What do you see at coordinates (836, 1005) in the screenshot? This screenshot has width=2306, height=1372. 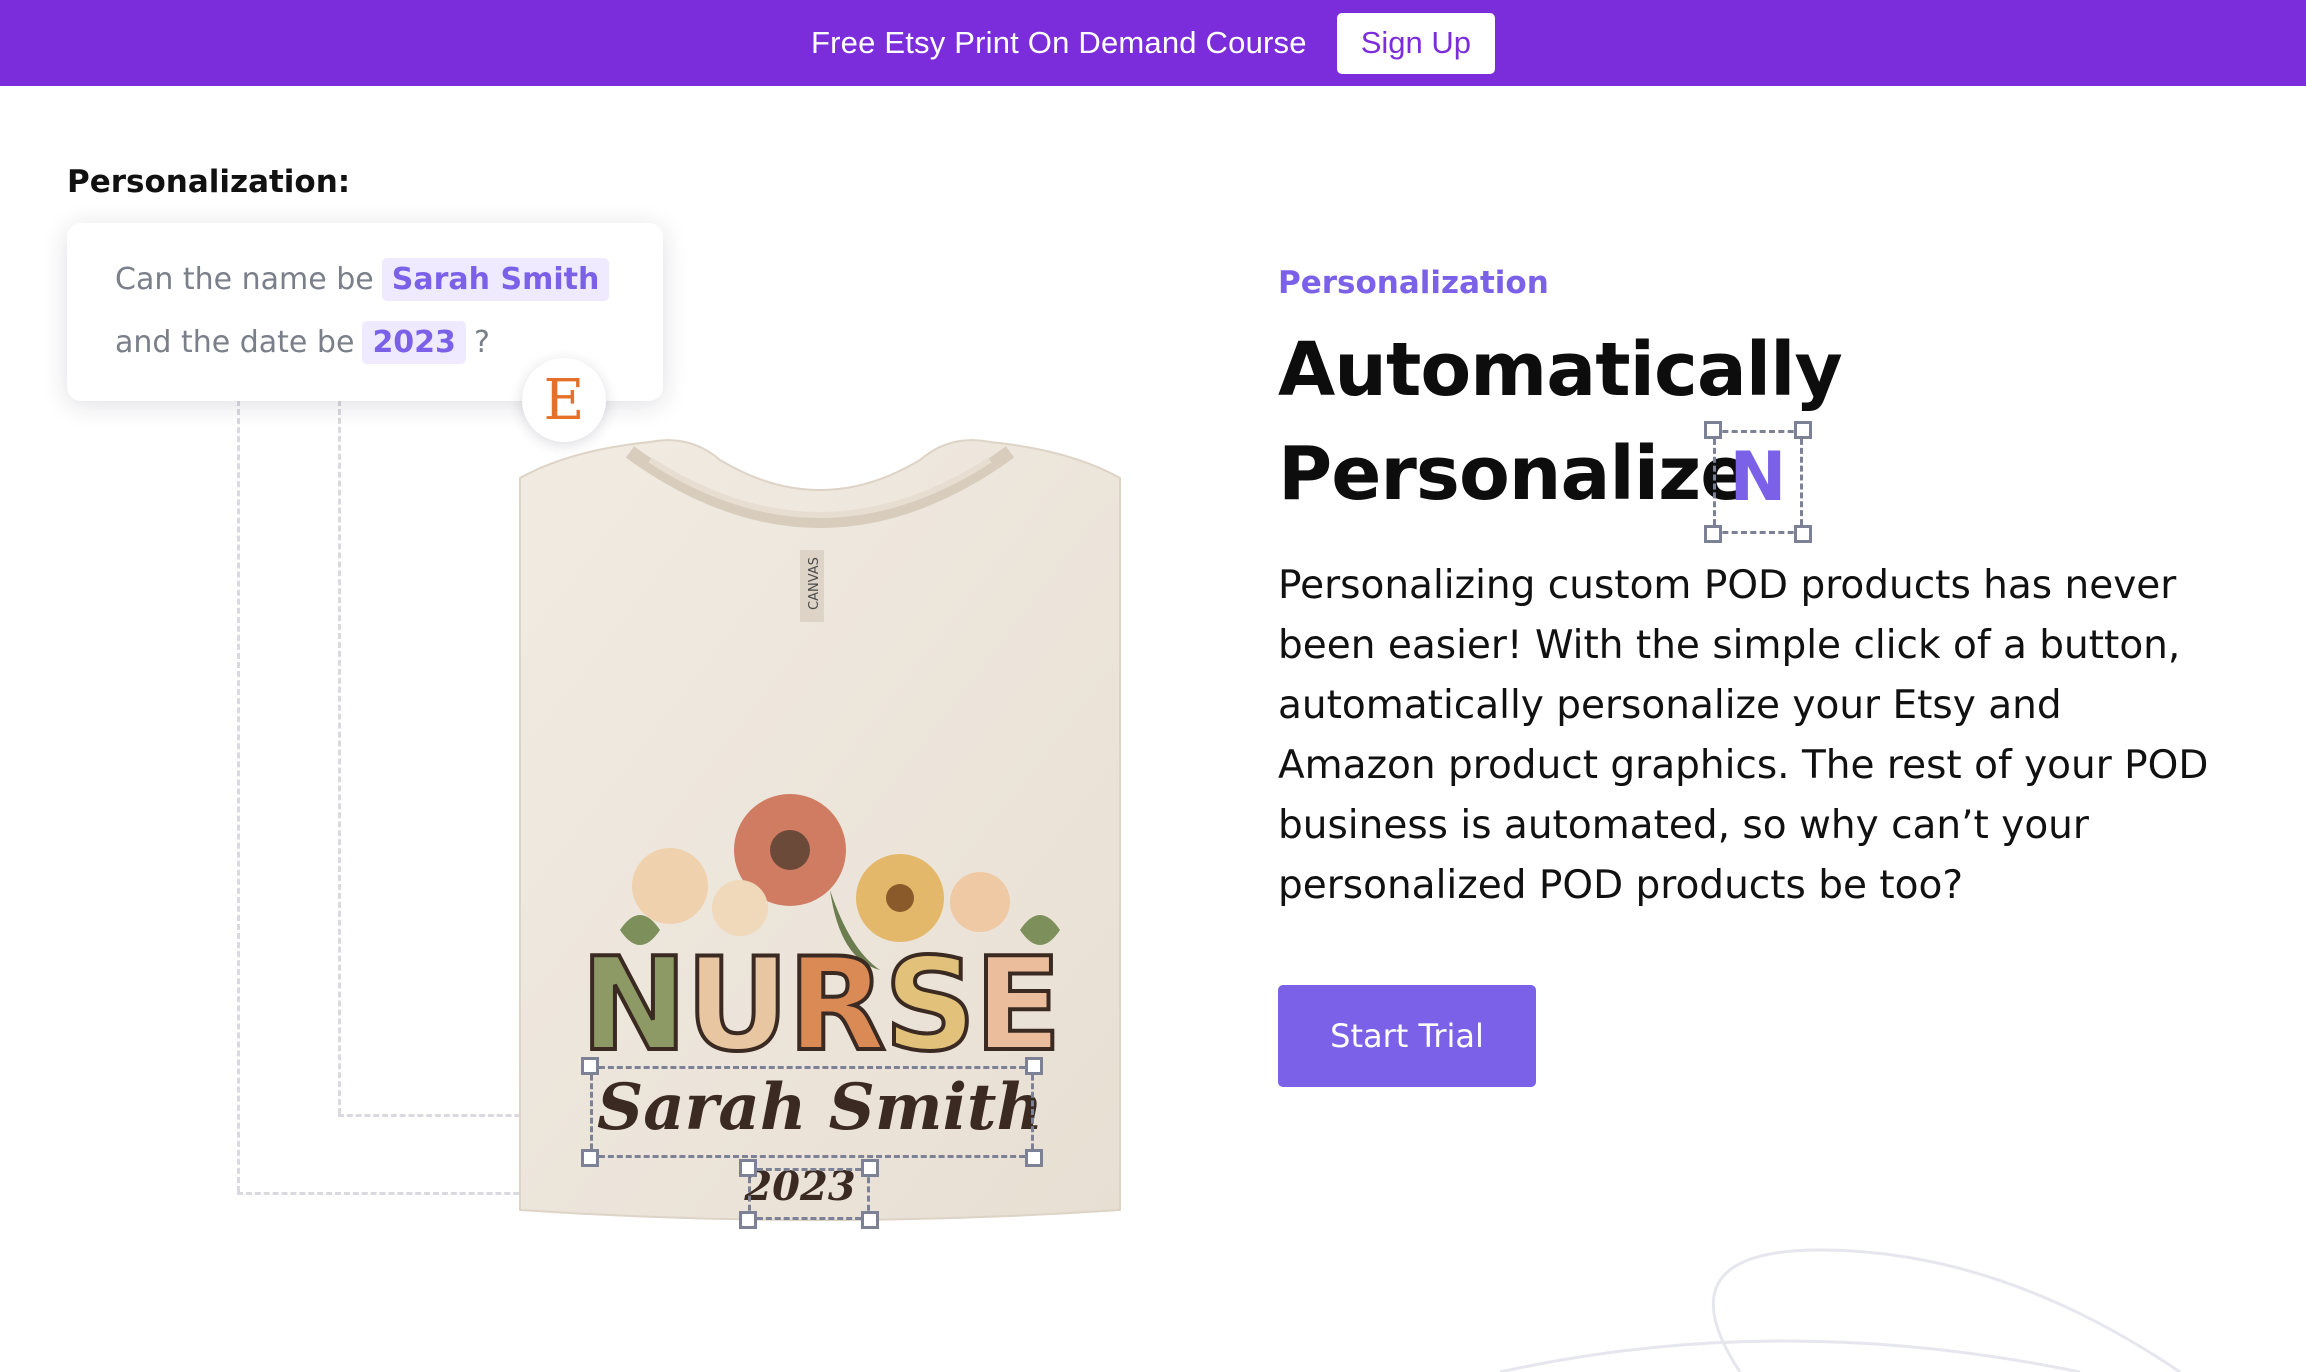 I see `letter-r: R` at bounding box center [836, 1005].